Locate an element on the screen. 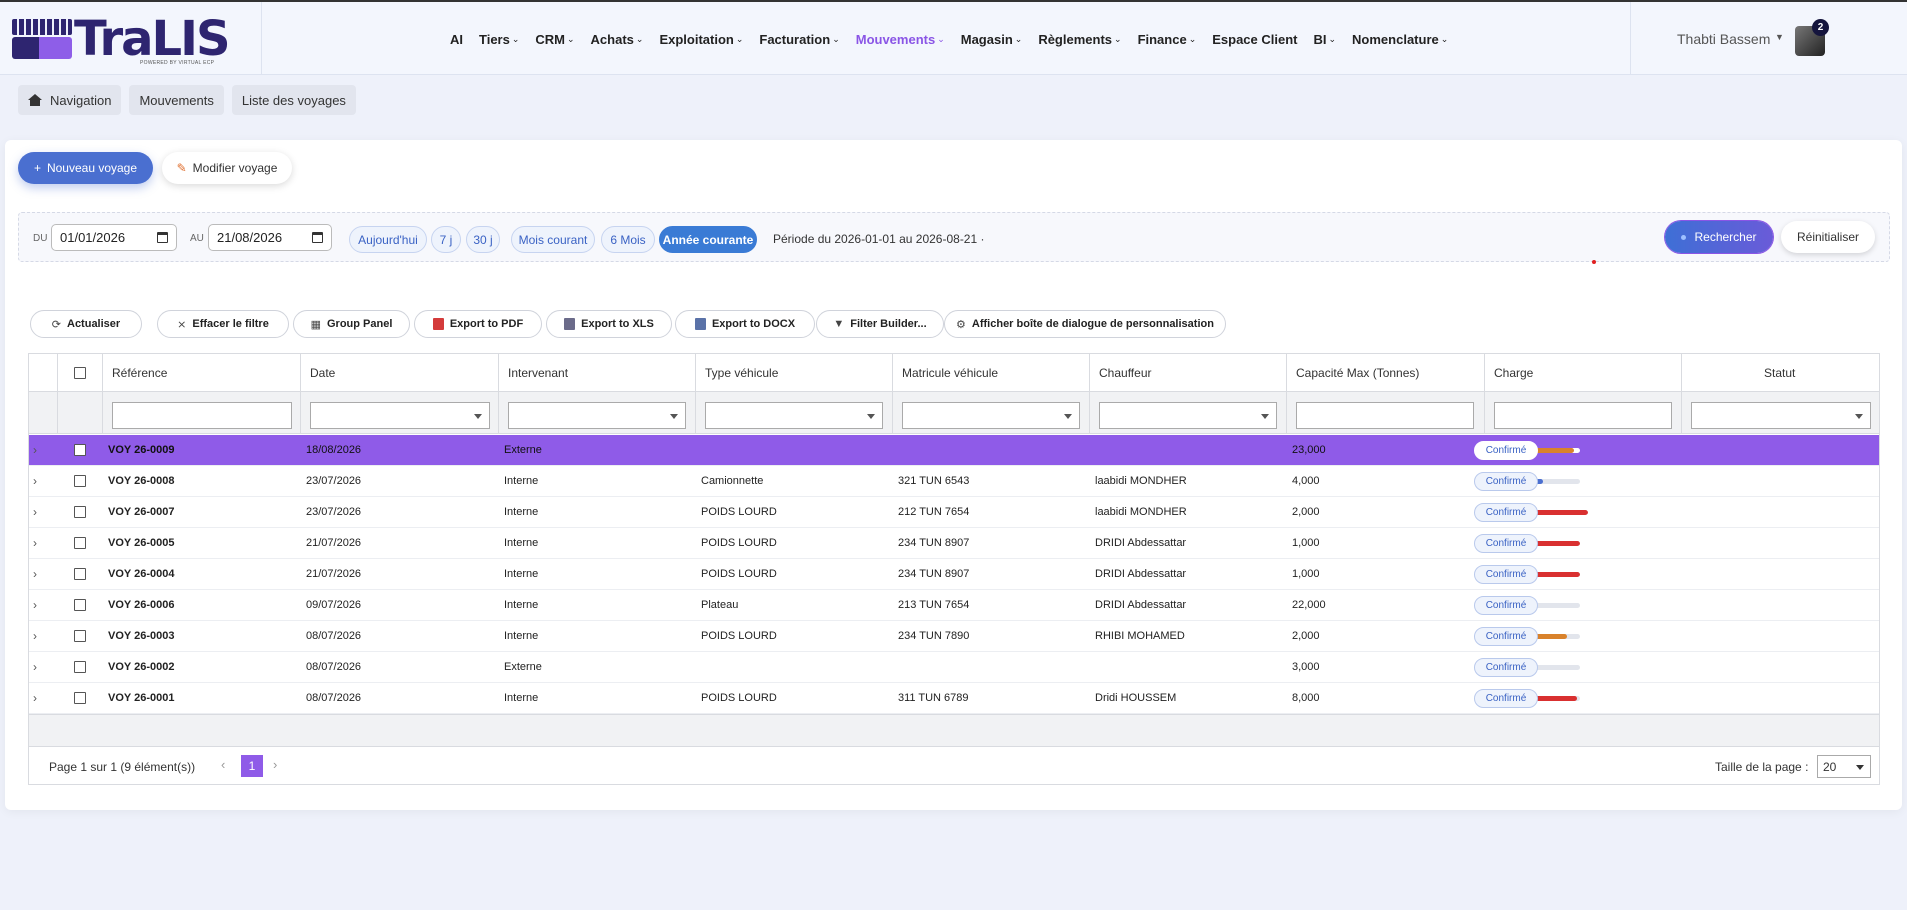 This screenshot has width=1907, height=910. filter-capacite-input is located at coordinates (1385, 415).